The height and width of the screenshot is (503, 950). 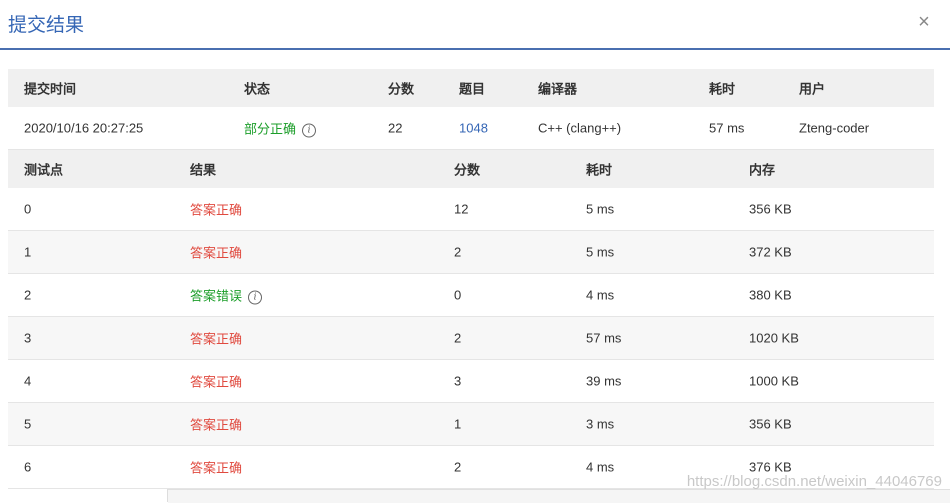 What do you see at coordinates (28, 467) in the screenshot?
I see `case-id: 6` at bounding box center [28, 467].